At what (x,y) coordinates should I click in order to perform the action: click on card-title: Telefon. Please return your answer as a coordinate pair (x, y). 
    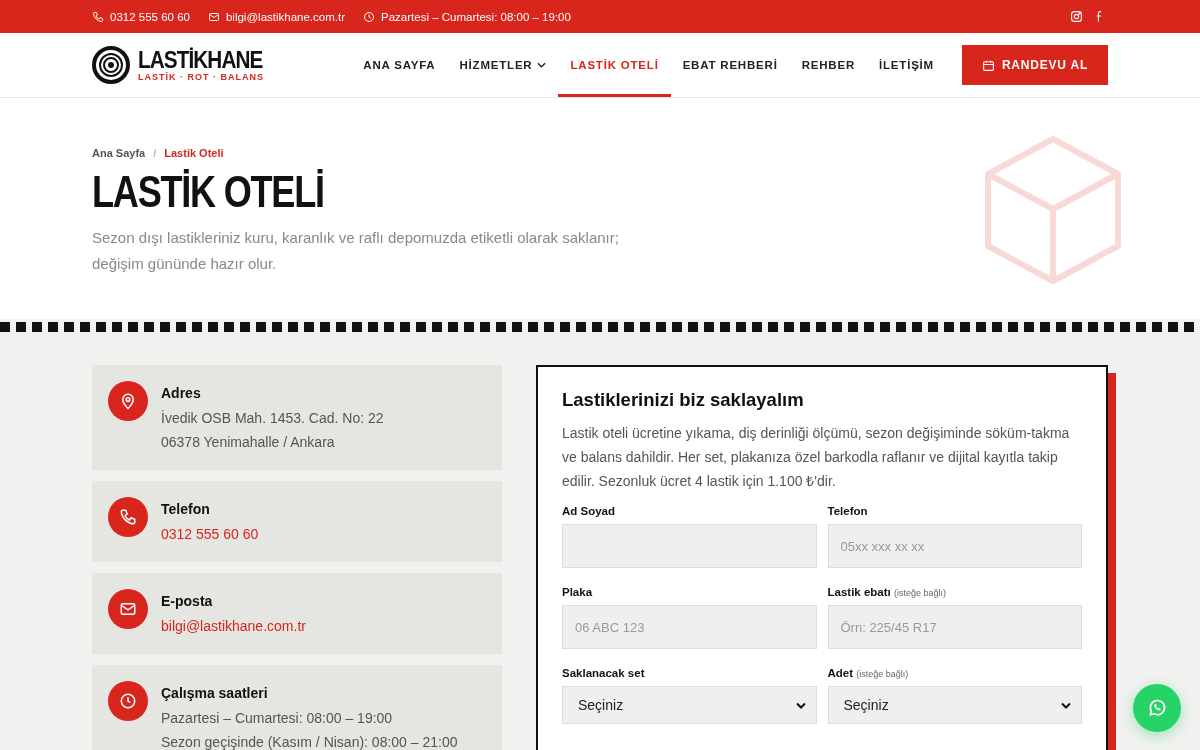
    Looking at the image, I should click on (186, 509).